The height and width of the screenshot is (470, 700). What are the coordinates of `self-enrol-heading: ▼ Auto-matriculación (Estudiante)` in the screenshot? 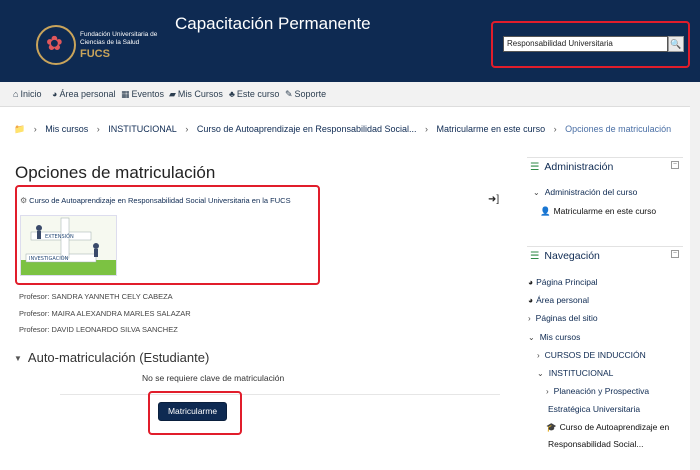 It's located at (111, 357).